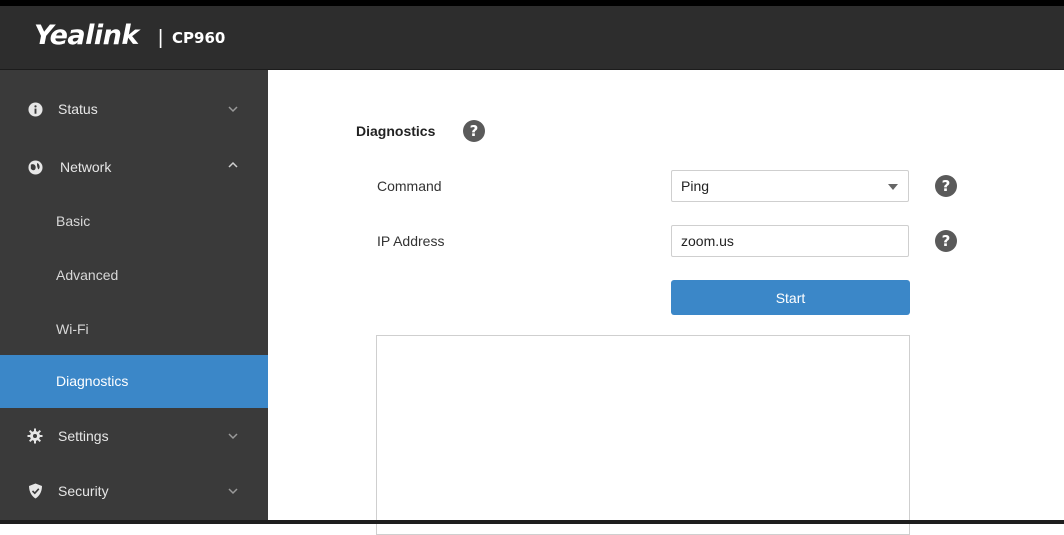 The width and height of the screenshot is (1064, 535). I want to click on globe-icon, so click(35, 167).